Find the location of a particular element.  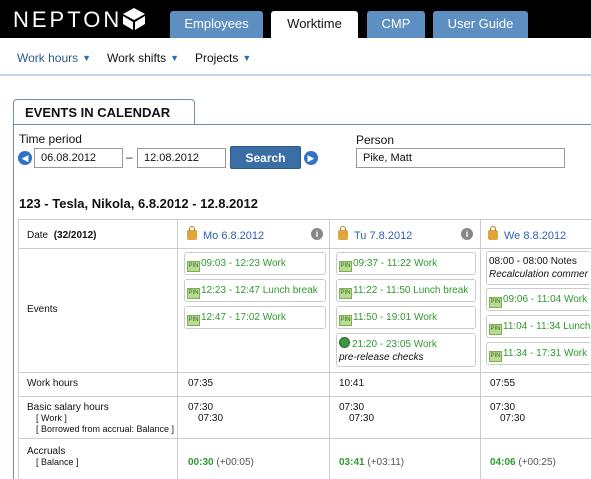

work-hours-value: 07:55 is located at coordinates (503, 383).